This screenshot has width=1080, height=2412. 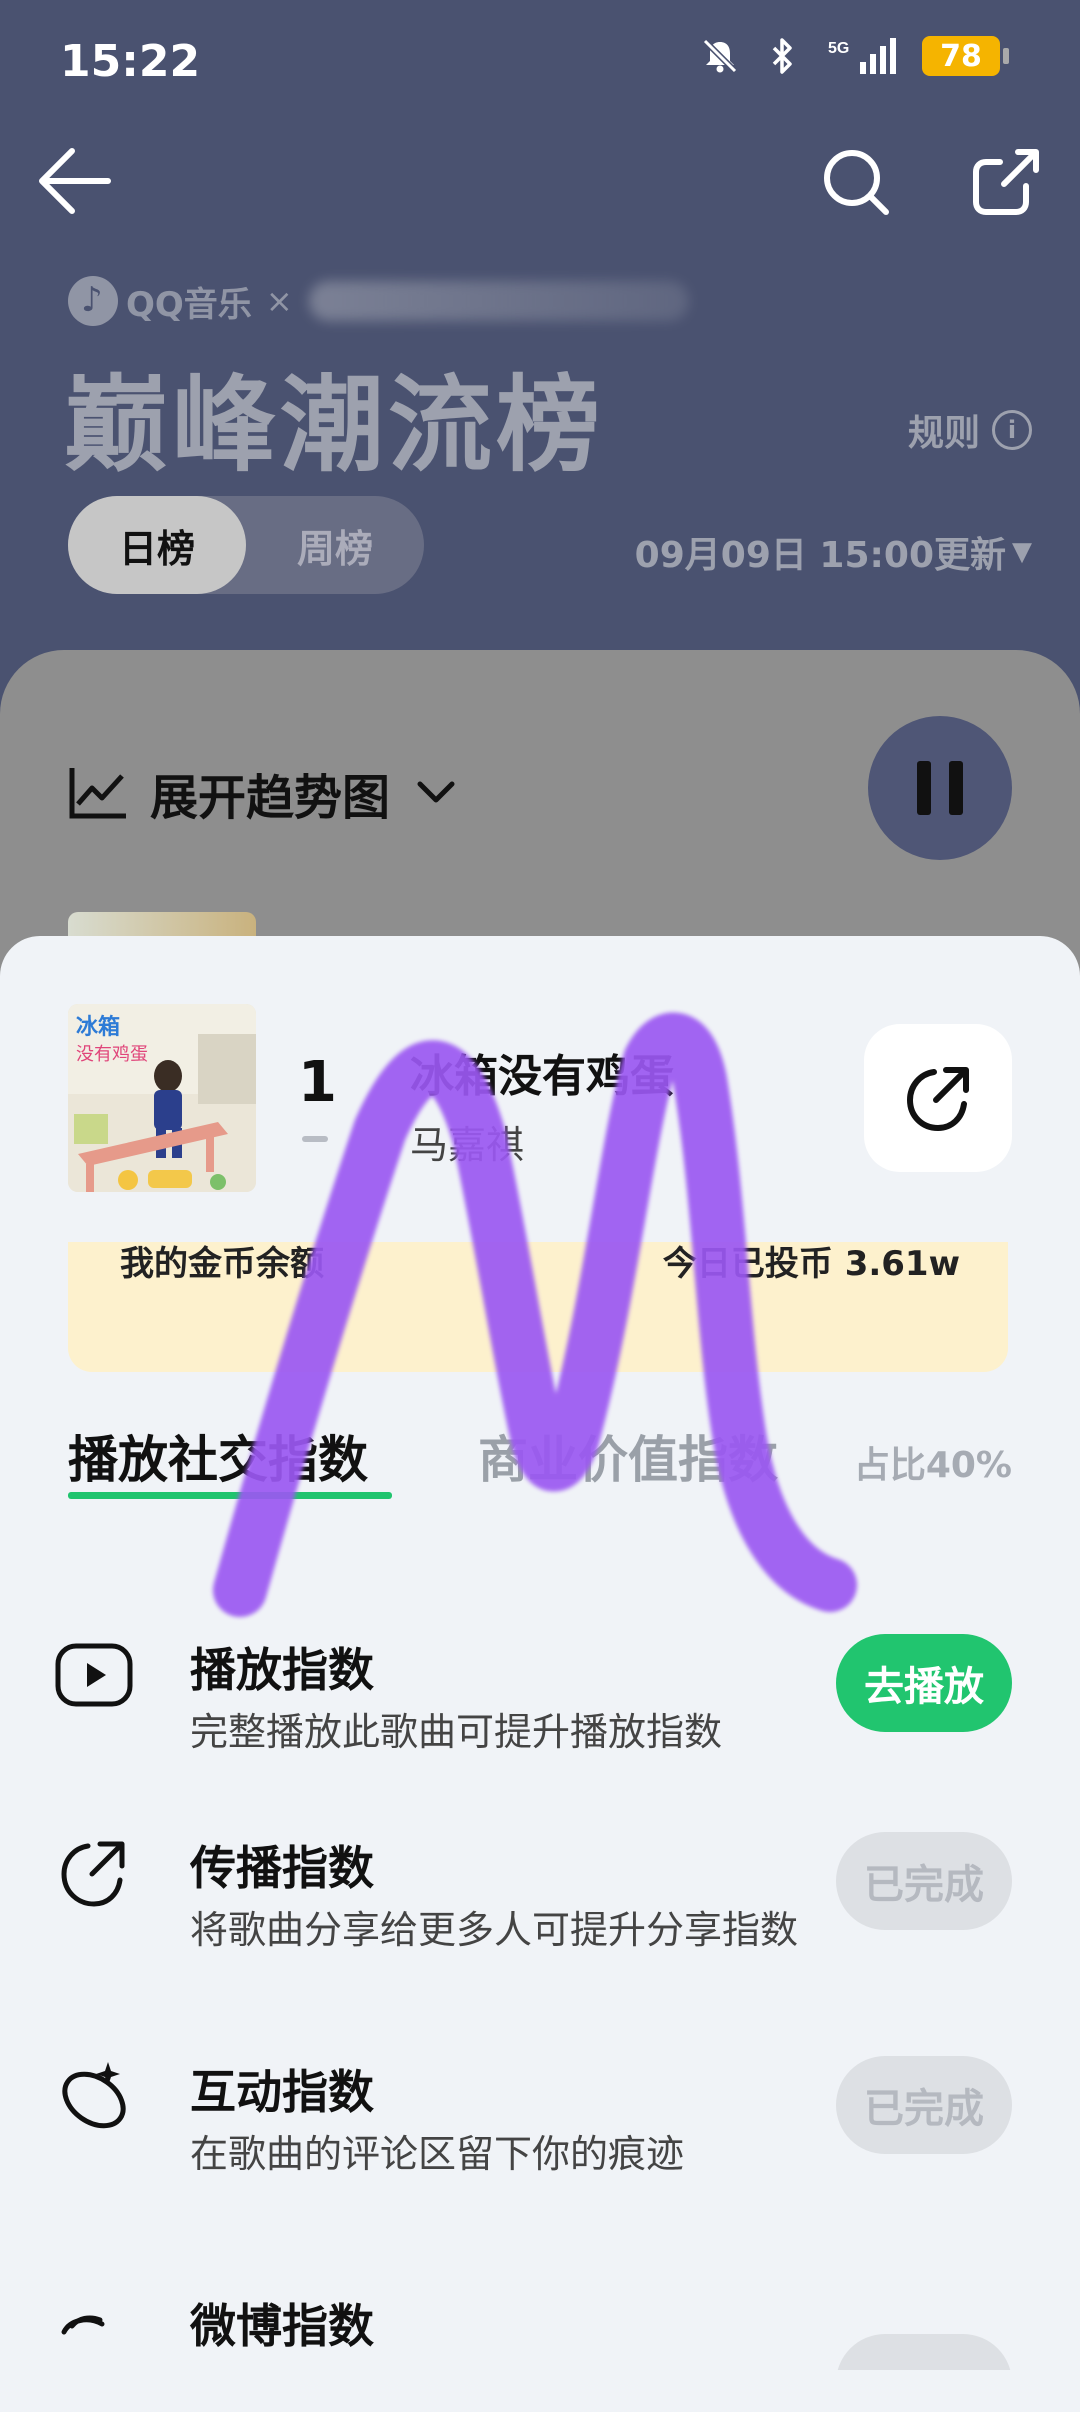 I want to click on update-time-dropdown: 09月09日 15:00更新 ▼, so click(x=833, y=552).